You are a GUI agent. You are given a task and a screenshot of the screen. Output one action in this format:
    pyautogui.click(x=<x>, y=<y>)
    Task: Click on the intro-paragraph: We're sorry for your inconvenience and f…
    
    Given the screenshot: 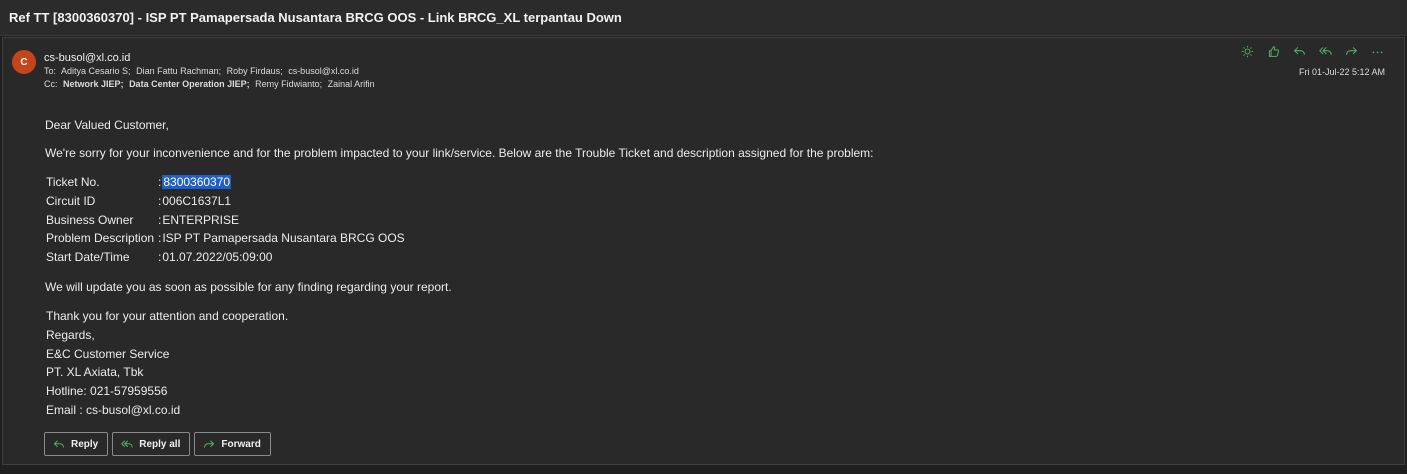 What is the action you would take?
    pyautogui.click(x=459, y=153)
    